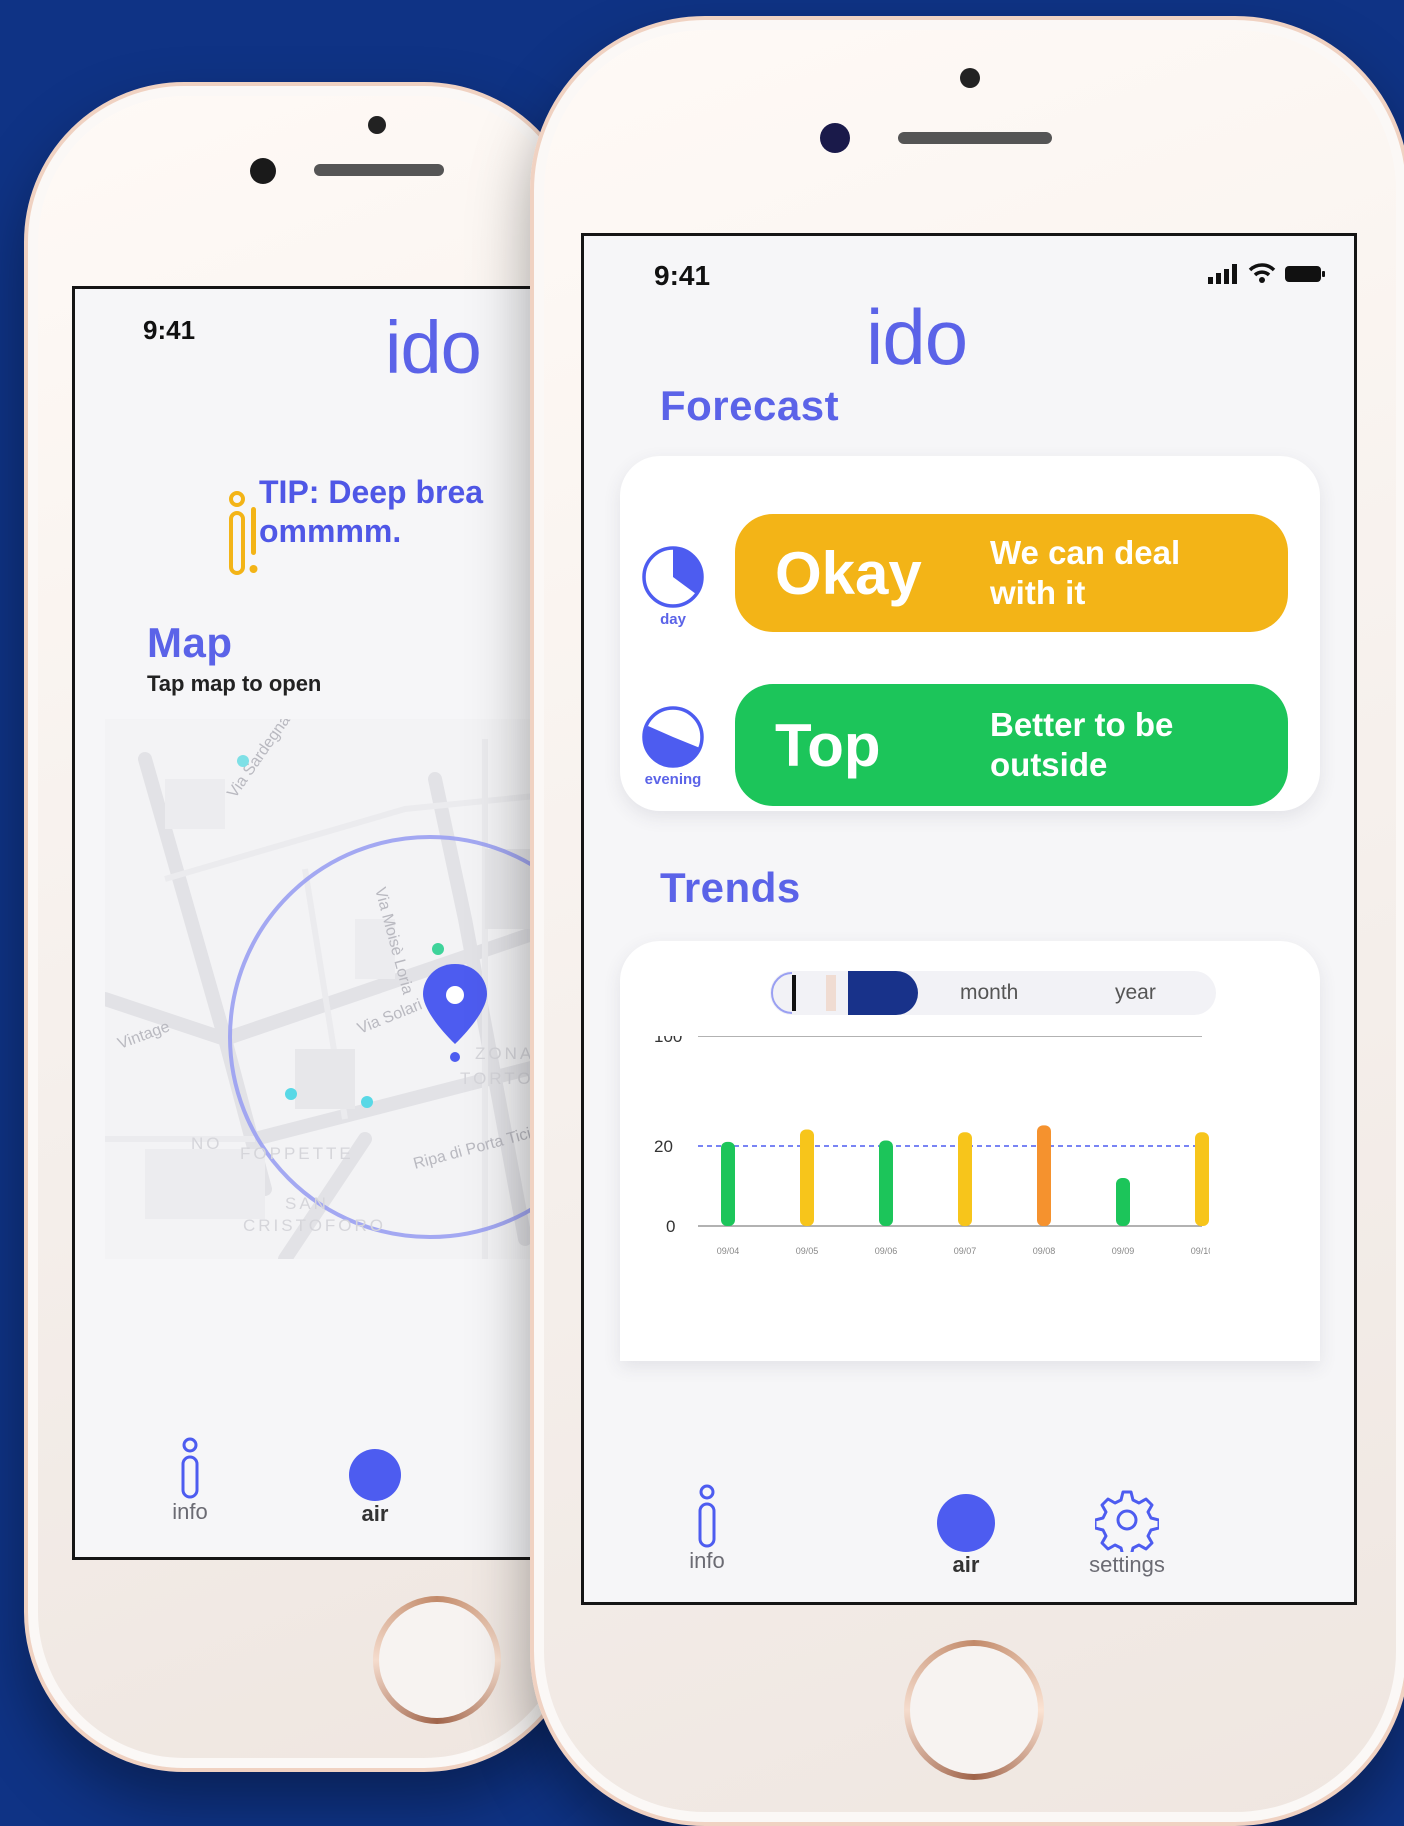  I want to click on tip-text: TIP: Deep brea ommmm., so click(371, 512).